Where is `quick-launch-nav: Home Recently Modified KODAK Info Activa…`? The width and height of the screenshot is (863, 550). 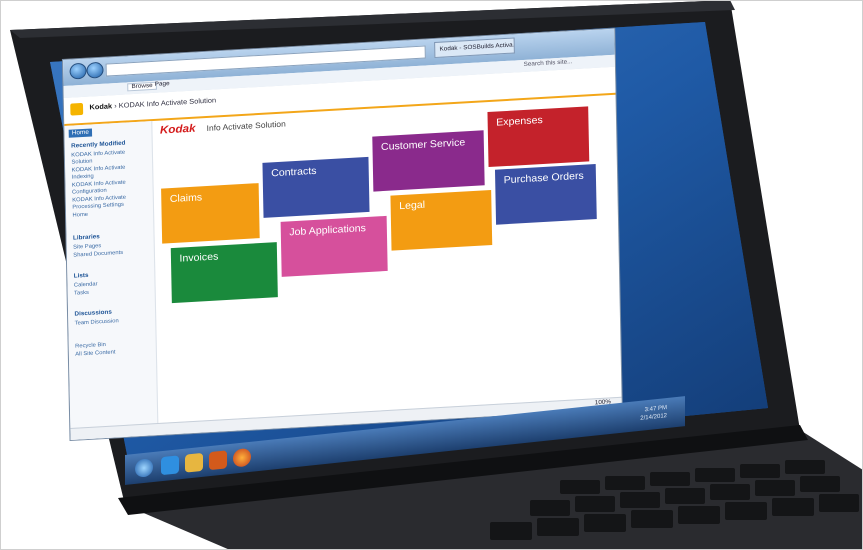
quick-launch-nav: Home Recently Modified KODAK Info Activa… is located at coordinates (111, 281).